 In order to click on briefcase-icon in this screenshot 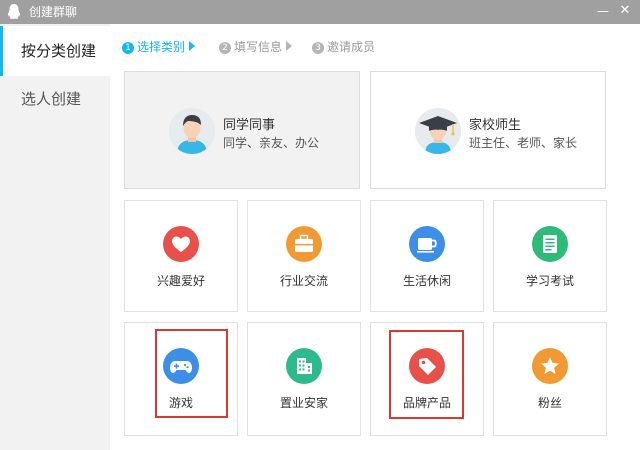, I will do `click(304, 244)`.